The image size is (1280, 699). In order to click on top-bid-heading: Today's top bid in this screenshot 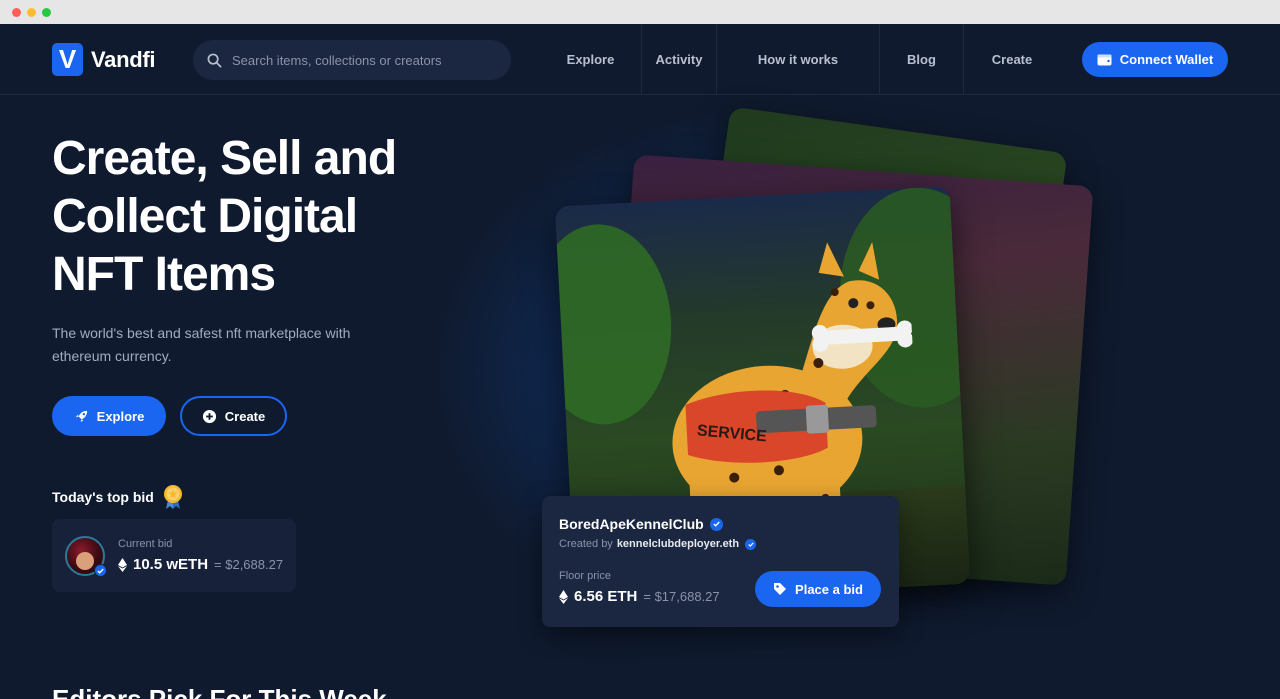, I will do `click(118, 497)`.